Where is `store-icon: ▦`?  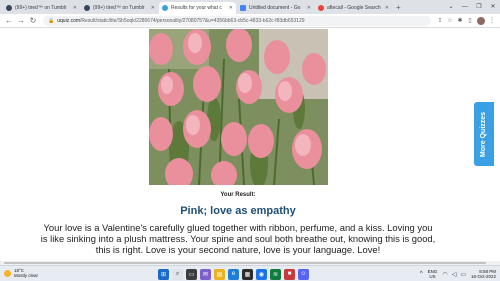 store-icon: ▦ is located at coordinates (247, 274).